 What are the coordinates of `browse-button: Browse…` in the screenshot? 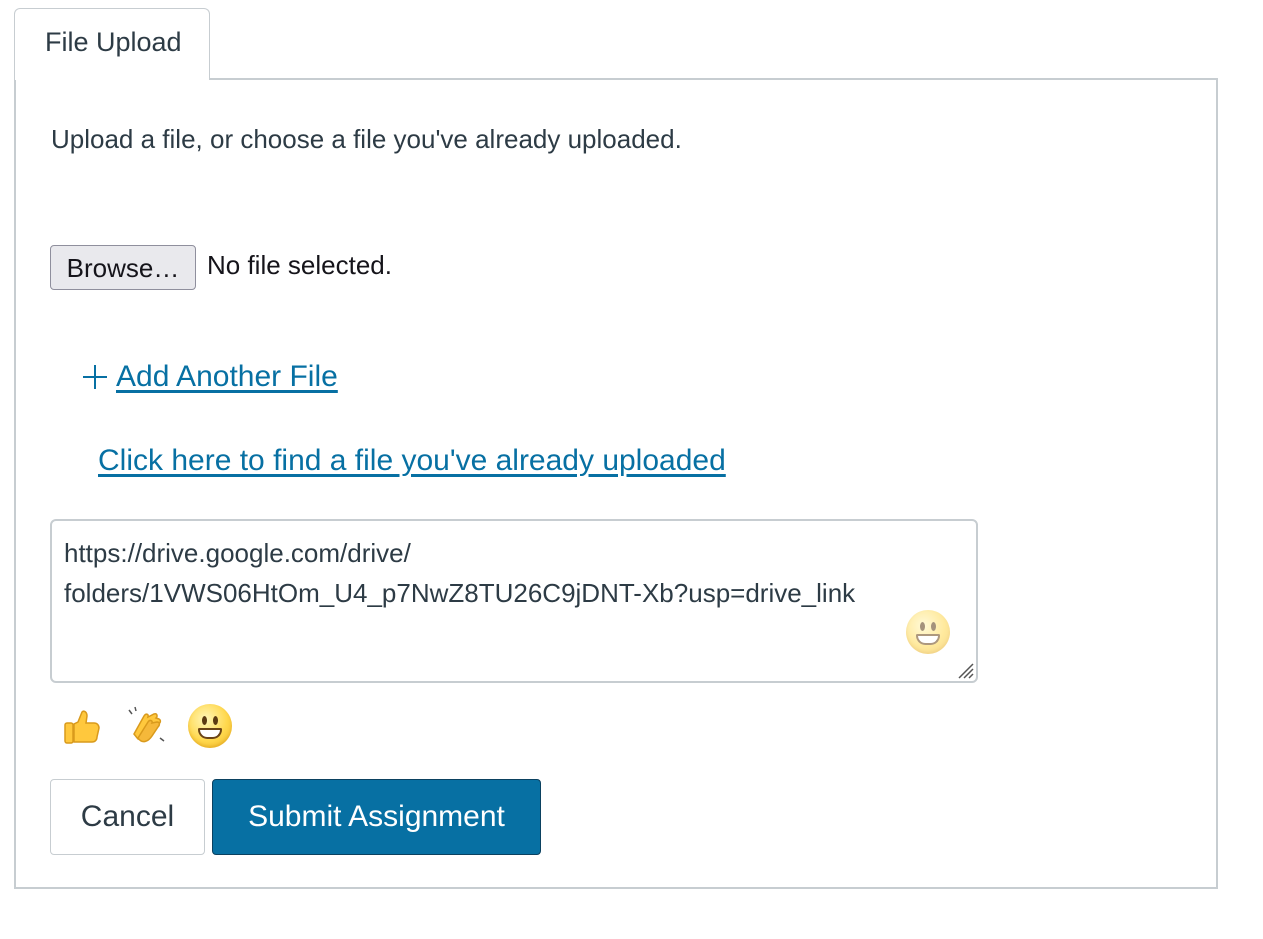 It's located at (123, 267).